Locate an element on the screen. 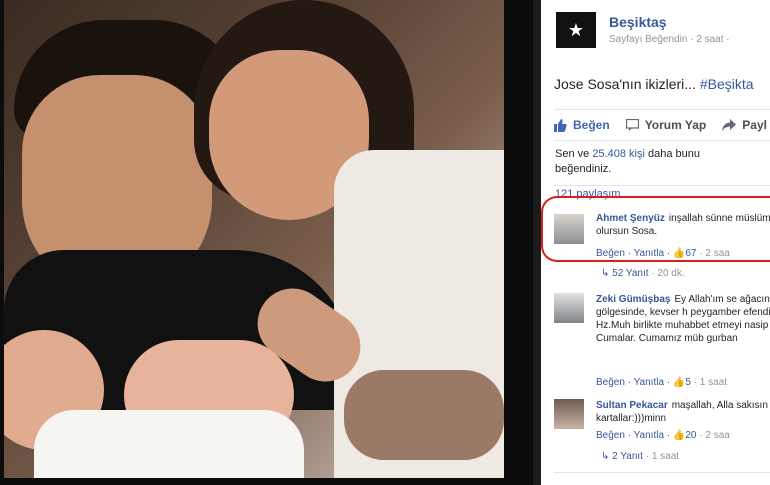 The width and height of the screenshot is (770, 485). post-text: Jose Sosa'nın ikizleri... #Beşikta is located at coordinates (654, 84).